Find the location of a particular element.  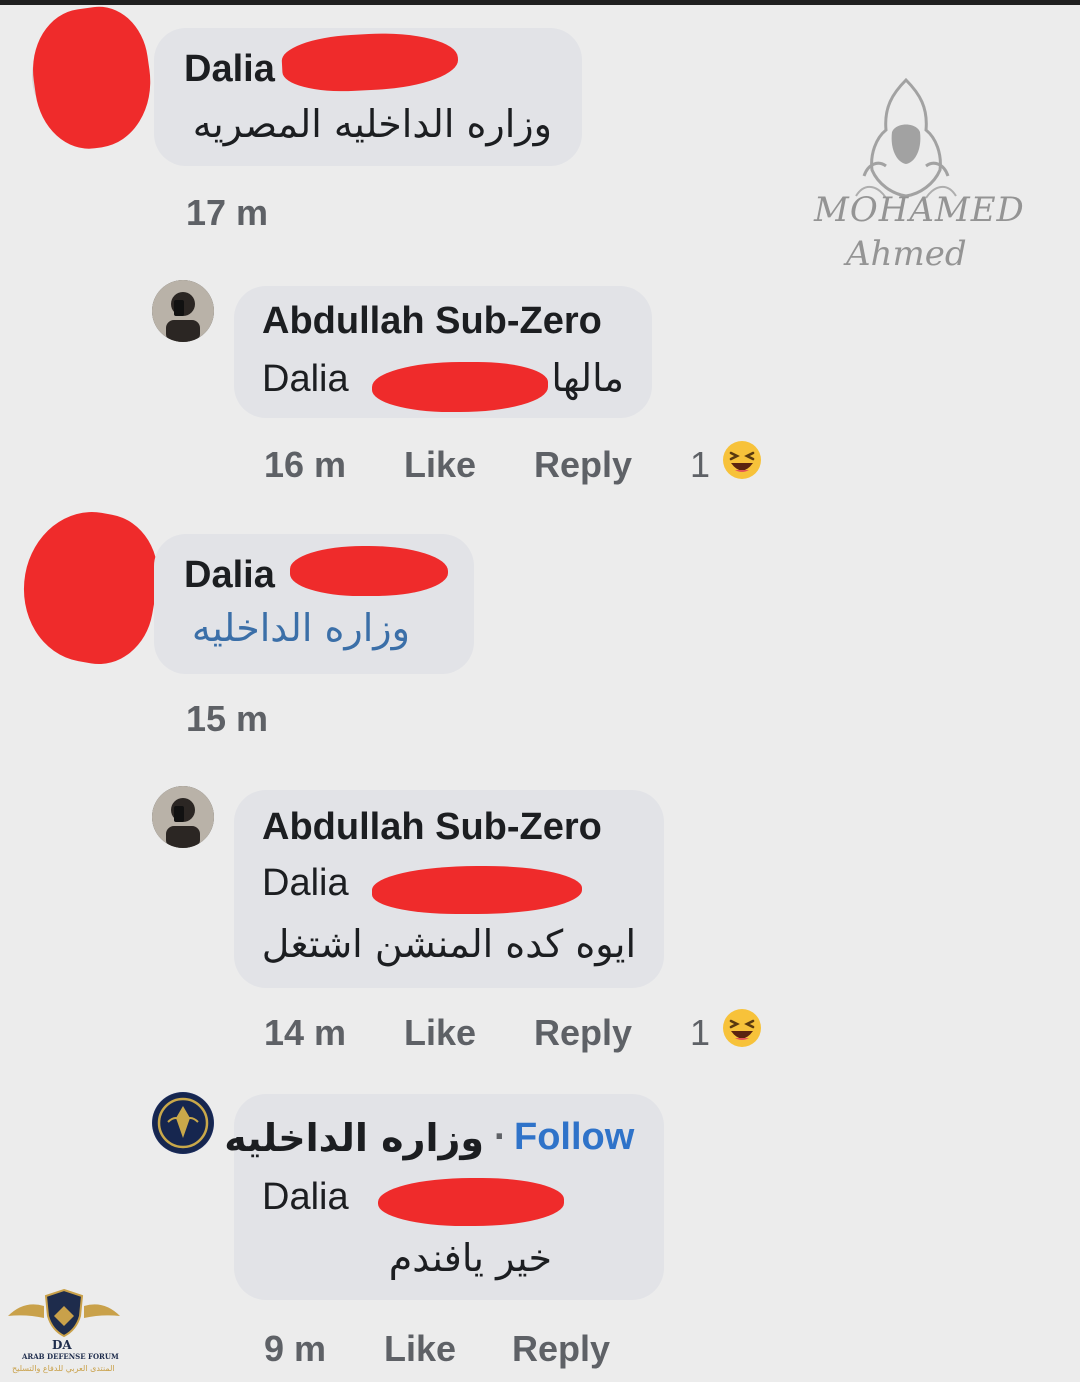

comment-timestamp: 15 m is located at coordinates (227, 719).